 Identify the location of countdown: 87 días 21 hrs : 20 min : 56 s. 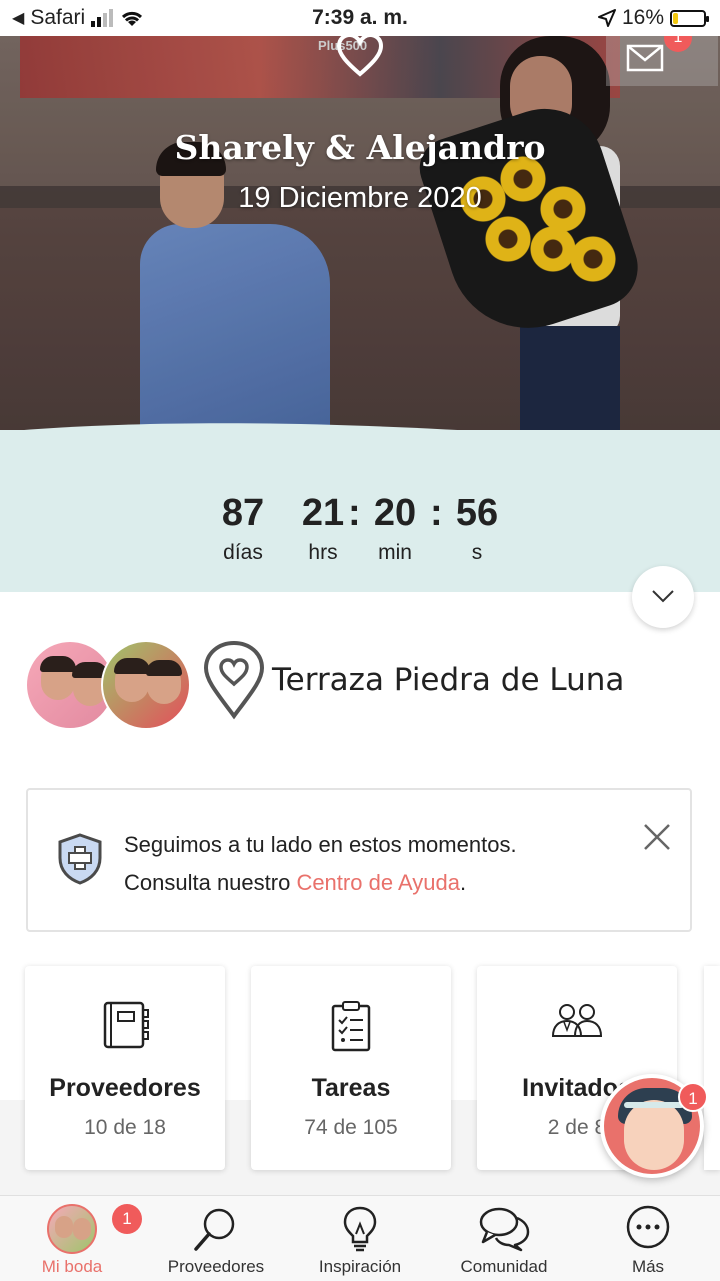
(360, 532).